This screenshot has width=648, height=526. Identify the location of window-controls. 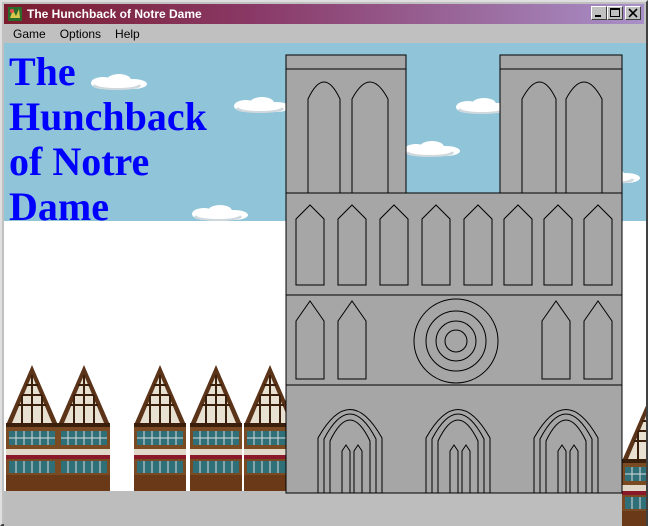
(616, 13).